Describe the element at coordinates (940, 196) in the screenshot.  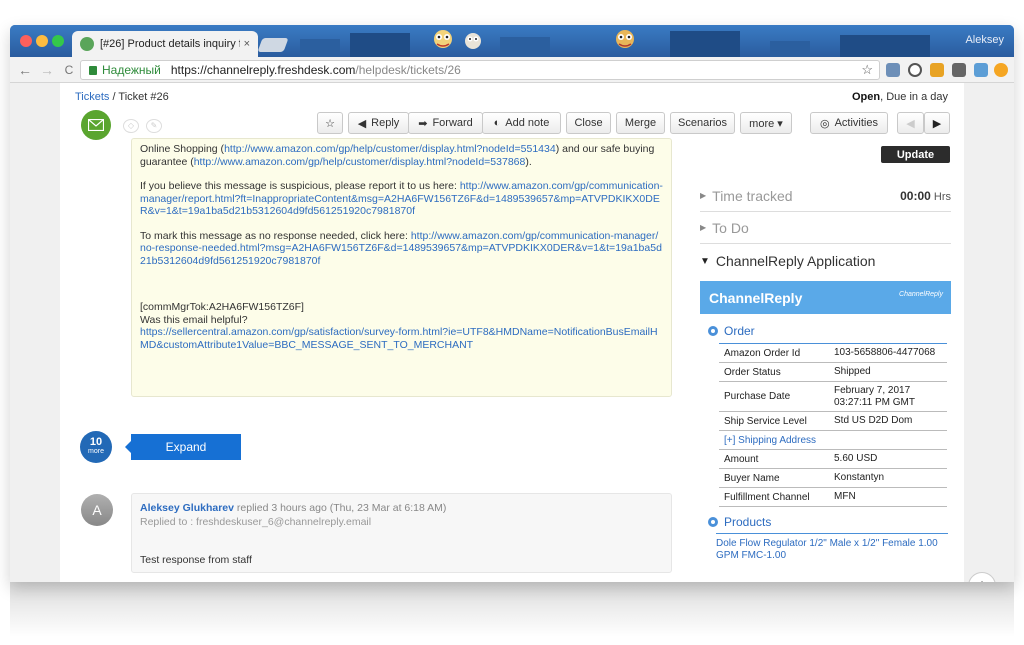
I see `time-unit: Hrs` at that location.